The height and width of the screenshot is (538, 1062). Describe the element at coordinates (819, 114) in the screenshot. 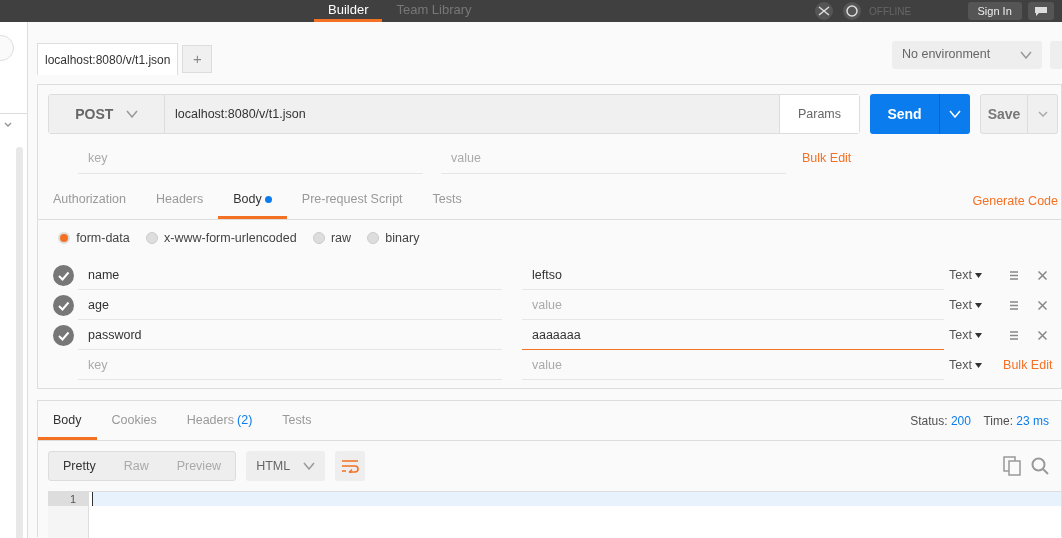

I see `params-button: Params` at that location.